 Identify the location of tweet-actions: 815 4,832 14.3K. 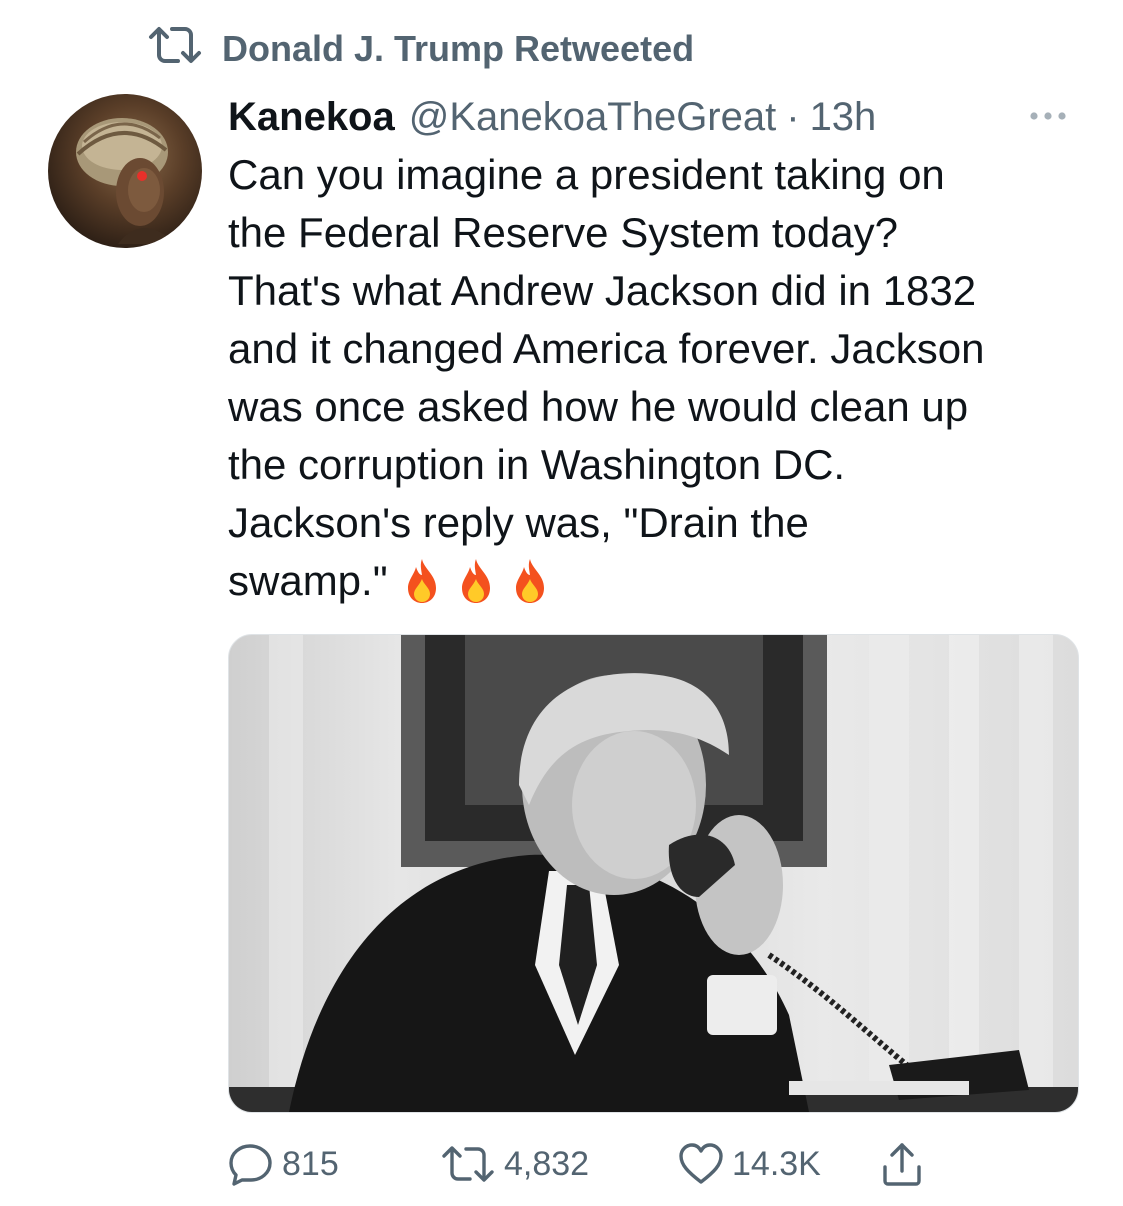
(608, 1164).